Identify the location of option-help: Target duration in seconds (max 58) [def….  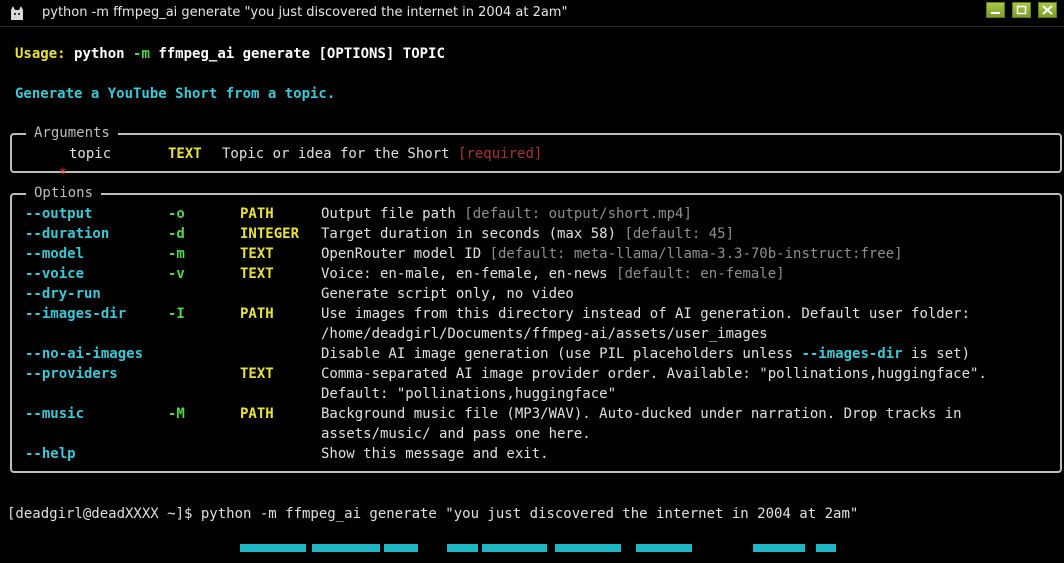
(527, 234).